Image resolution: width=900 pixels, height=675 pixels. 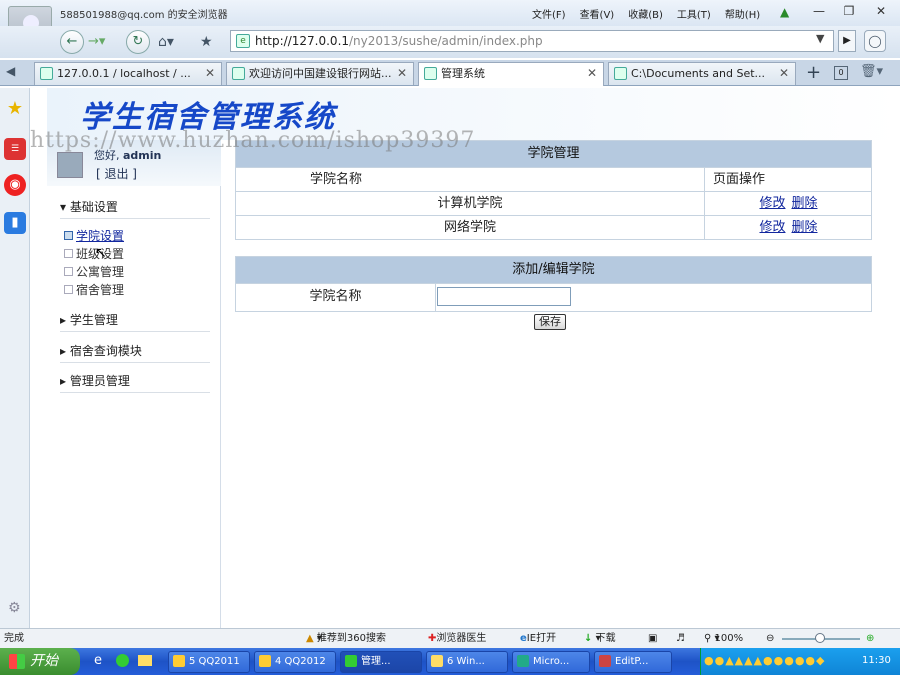 I want to click on status-recommend: ▲ 推荐到360搜索 ▾, so click(x=346, y=638).